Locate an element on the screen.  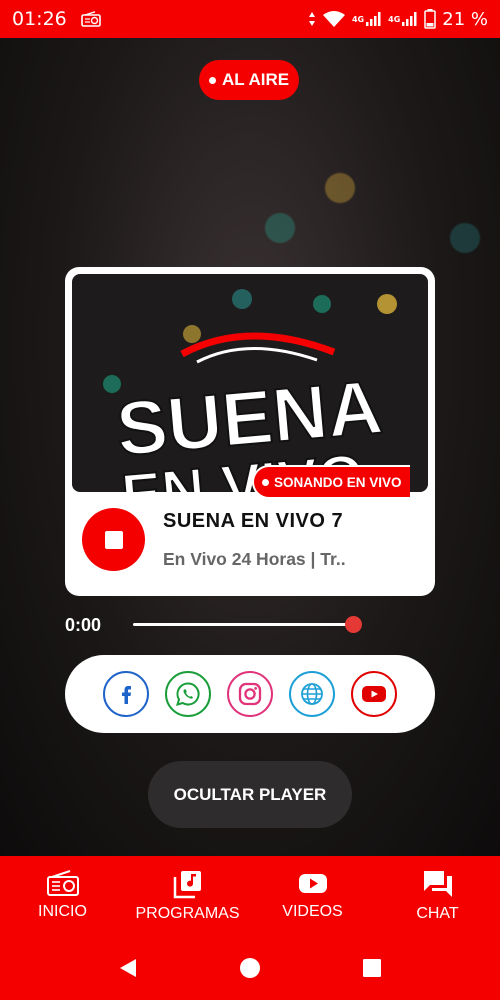
youtube-button is located at coordinates (374, 694).